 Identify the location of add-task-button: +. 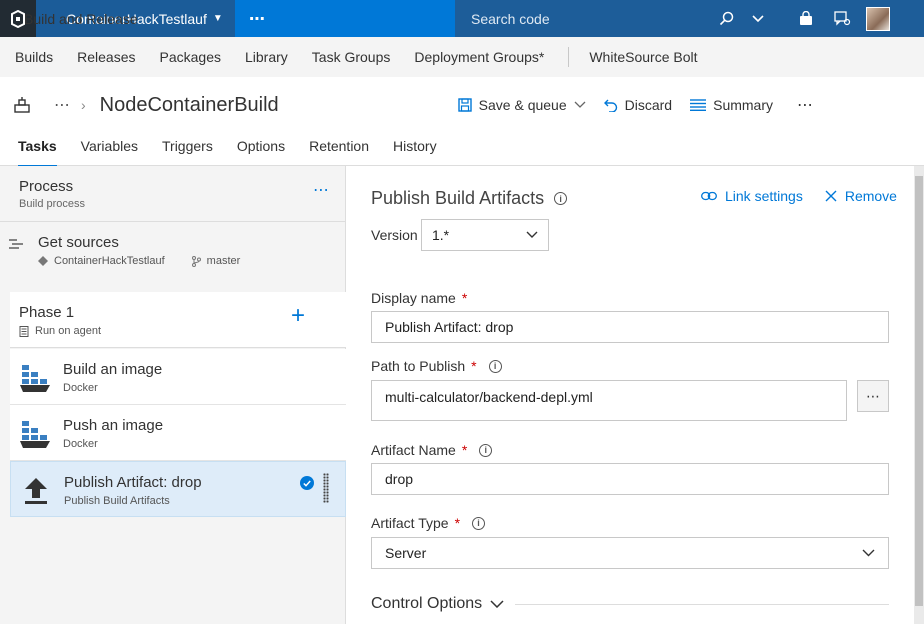
(298, 316).